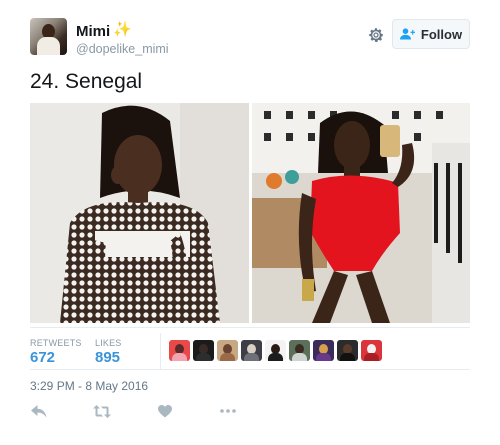  What do you see at coordinates (441, 34) in the screenshot?
I see `follow-label: Follow` at bounding box center [441, 34].